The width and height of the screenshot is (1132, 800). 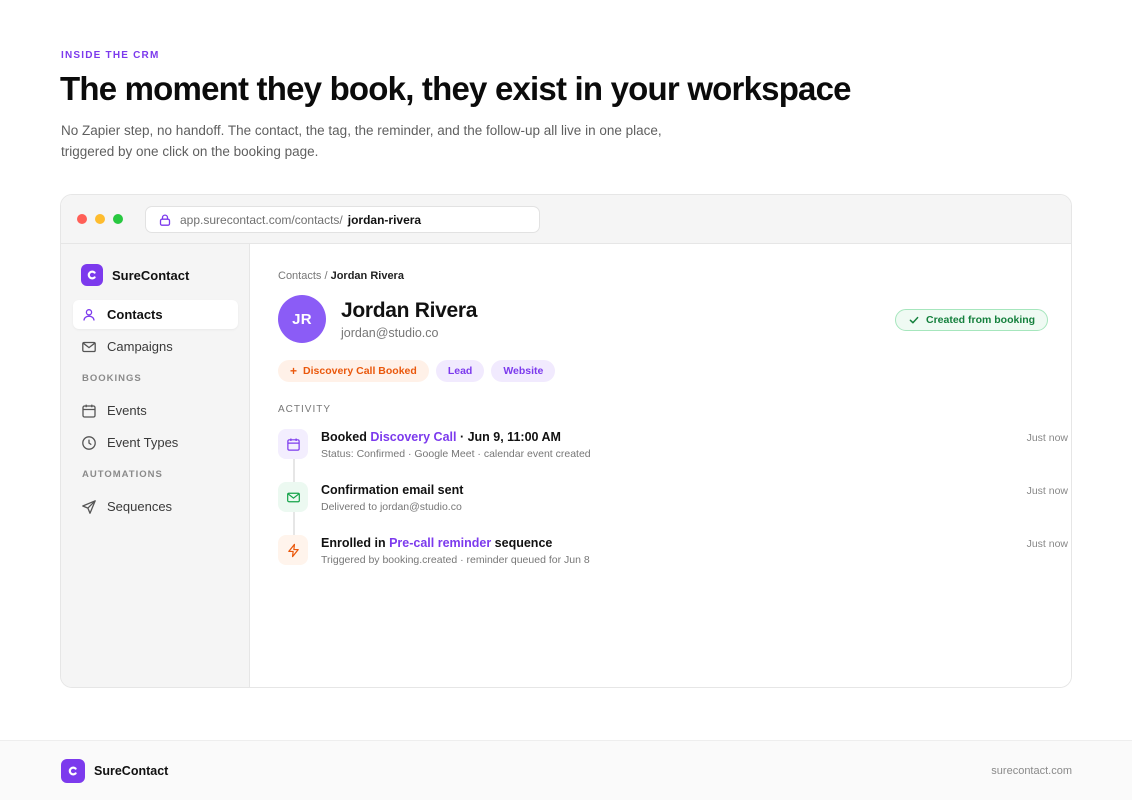 I want to click on contact-name: Jordan Rivera, so click(x=409, y=310).